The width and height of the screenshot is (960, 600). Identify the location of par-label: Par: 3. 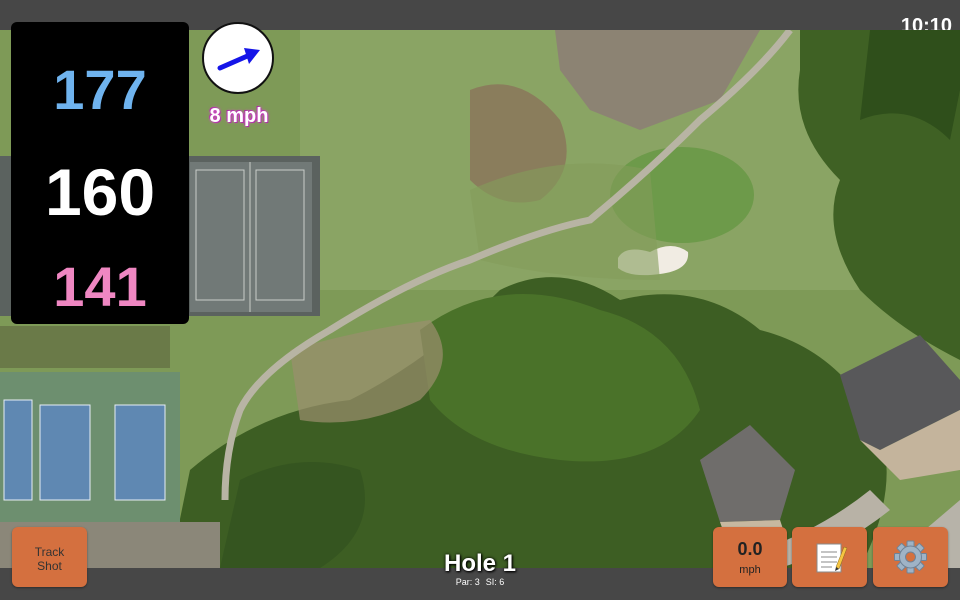
(467, 582).